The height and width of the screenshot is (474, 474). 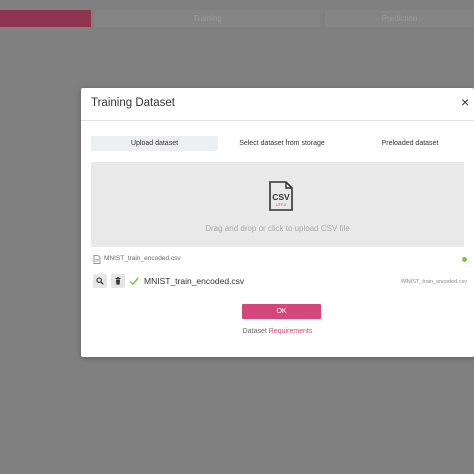 I want to click on tab-select-from-storage: Select dataset from storage, so click(x=282, y=143).